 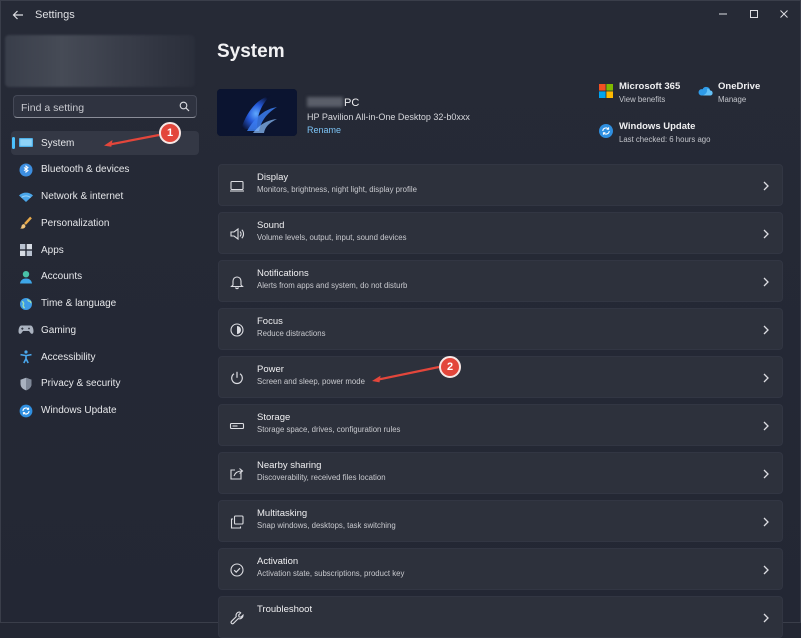 I want to click on account-profile-blurred, so click(x=100, y=61).